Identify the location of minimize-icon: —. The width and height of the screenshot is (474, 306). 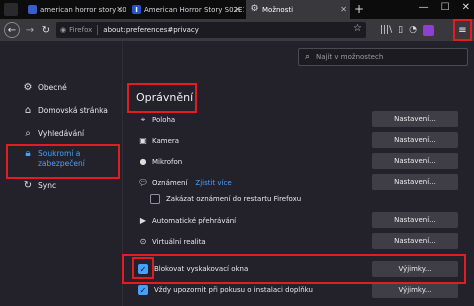
(424, 7).